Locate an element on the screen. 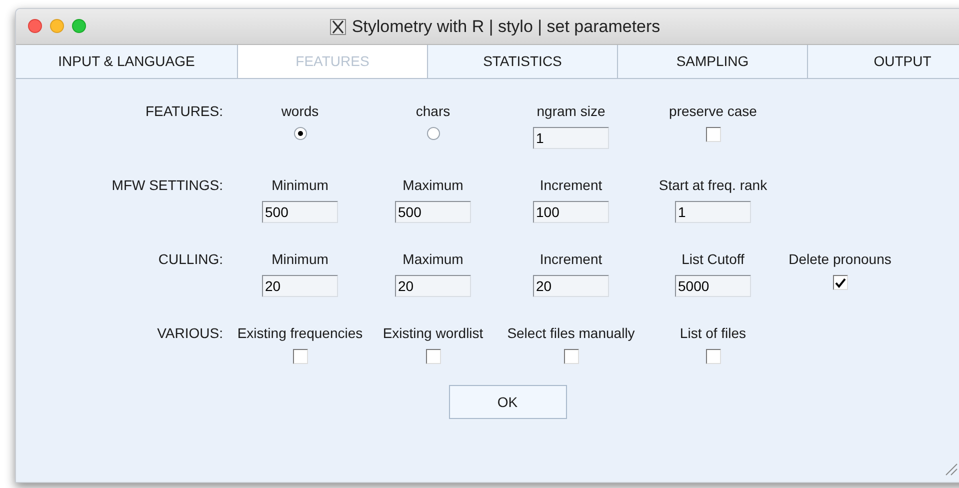  zoom-button is located at coordinates (79, 26).